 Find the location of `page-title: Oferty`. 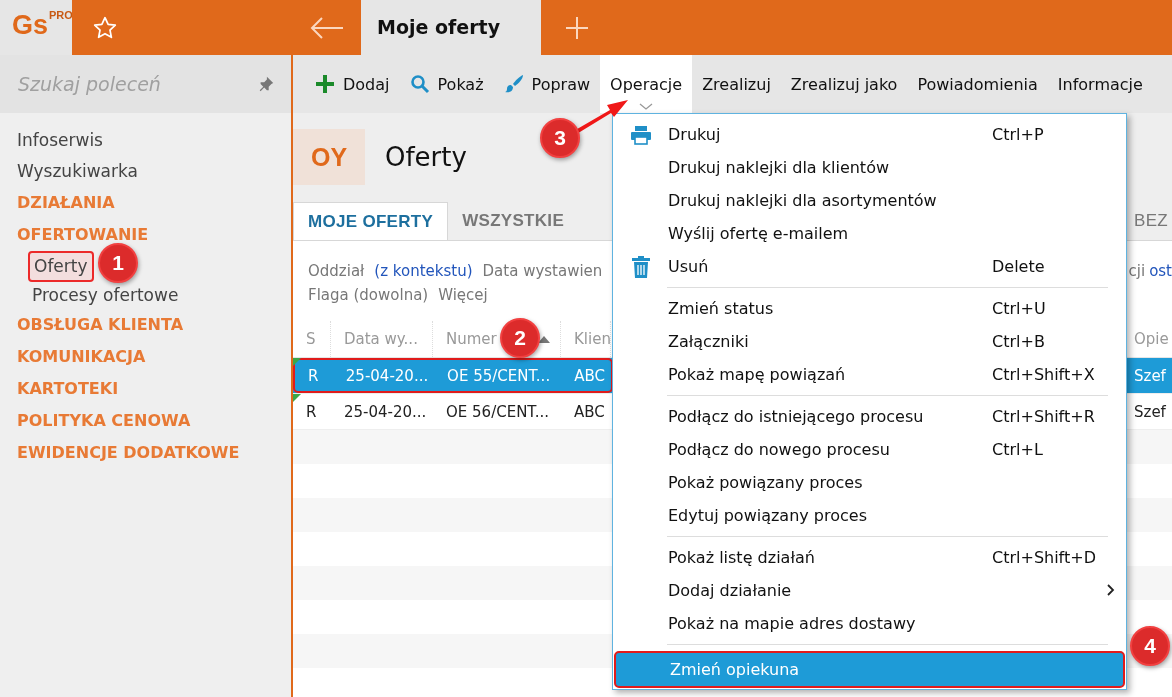

page-title: Oferty is located at coordinates (426, 157).